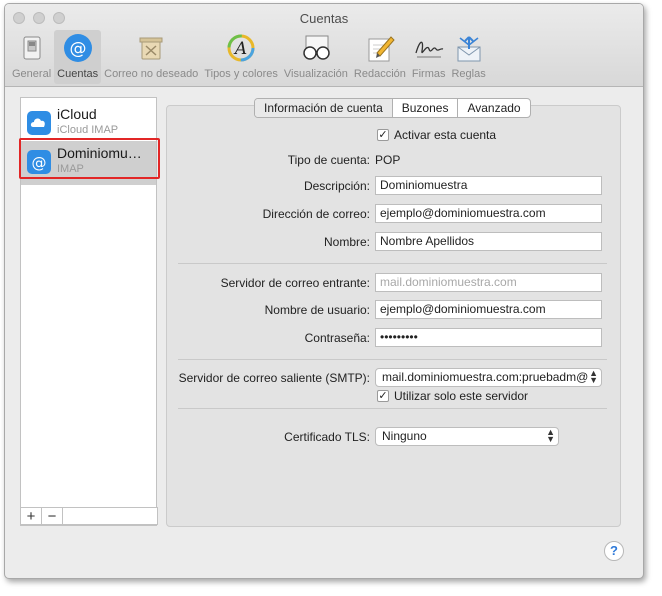 The width and height of the screenshot is (662, 596). What do you see at coordinates (383, 396) in the screenshot?
I see `only-this-server-checkbox: ✓` at bounding box center [383, 396].